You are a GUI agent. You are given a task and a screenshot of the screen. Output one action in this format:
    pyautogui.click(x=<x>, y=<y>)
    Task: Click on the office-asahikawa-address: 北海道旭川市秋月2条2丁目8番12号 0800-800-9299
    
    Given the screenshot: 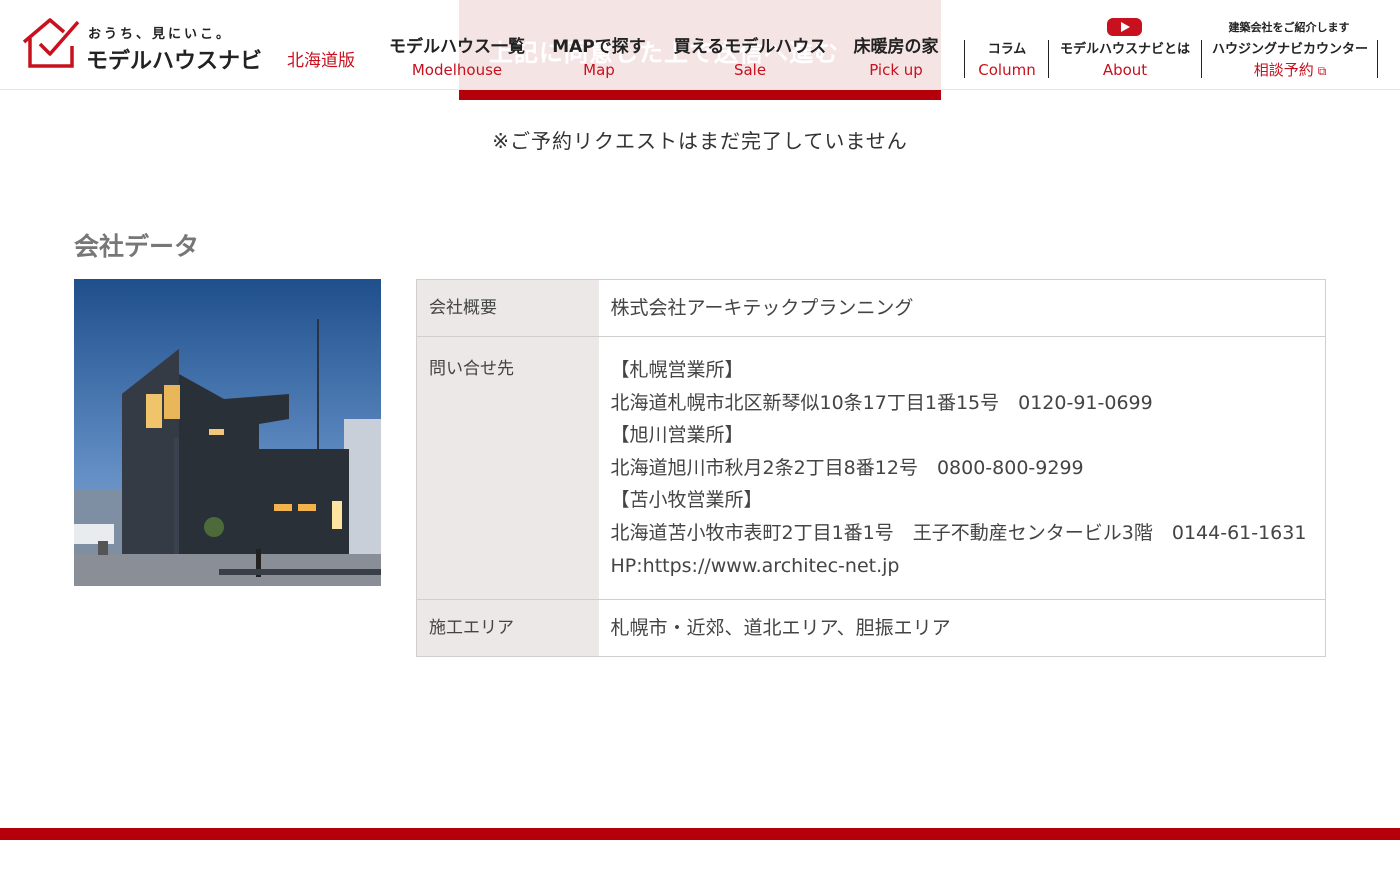 What is the action you would take?
    pyautogui.click(x=847, y=467)
    